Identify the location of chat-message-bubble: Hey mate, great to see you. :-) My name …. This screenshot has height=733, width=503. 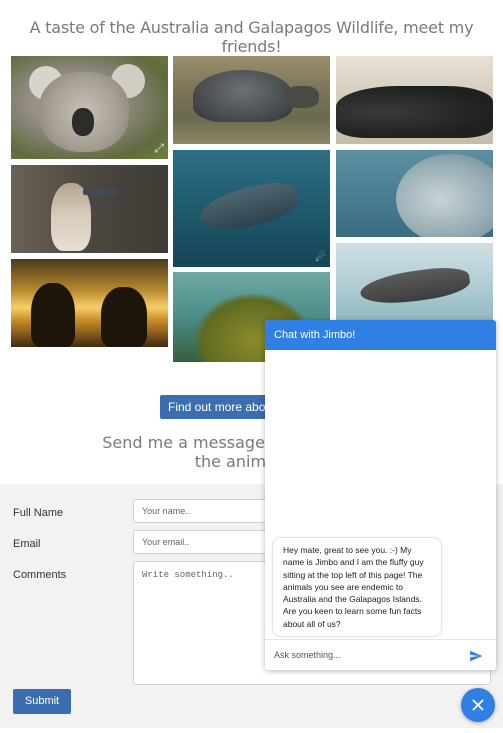
(357, 587).